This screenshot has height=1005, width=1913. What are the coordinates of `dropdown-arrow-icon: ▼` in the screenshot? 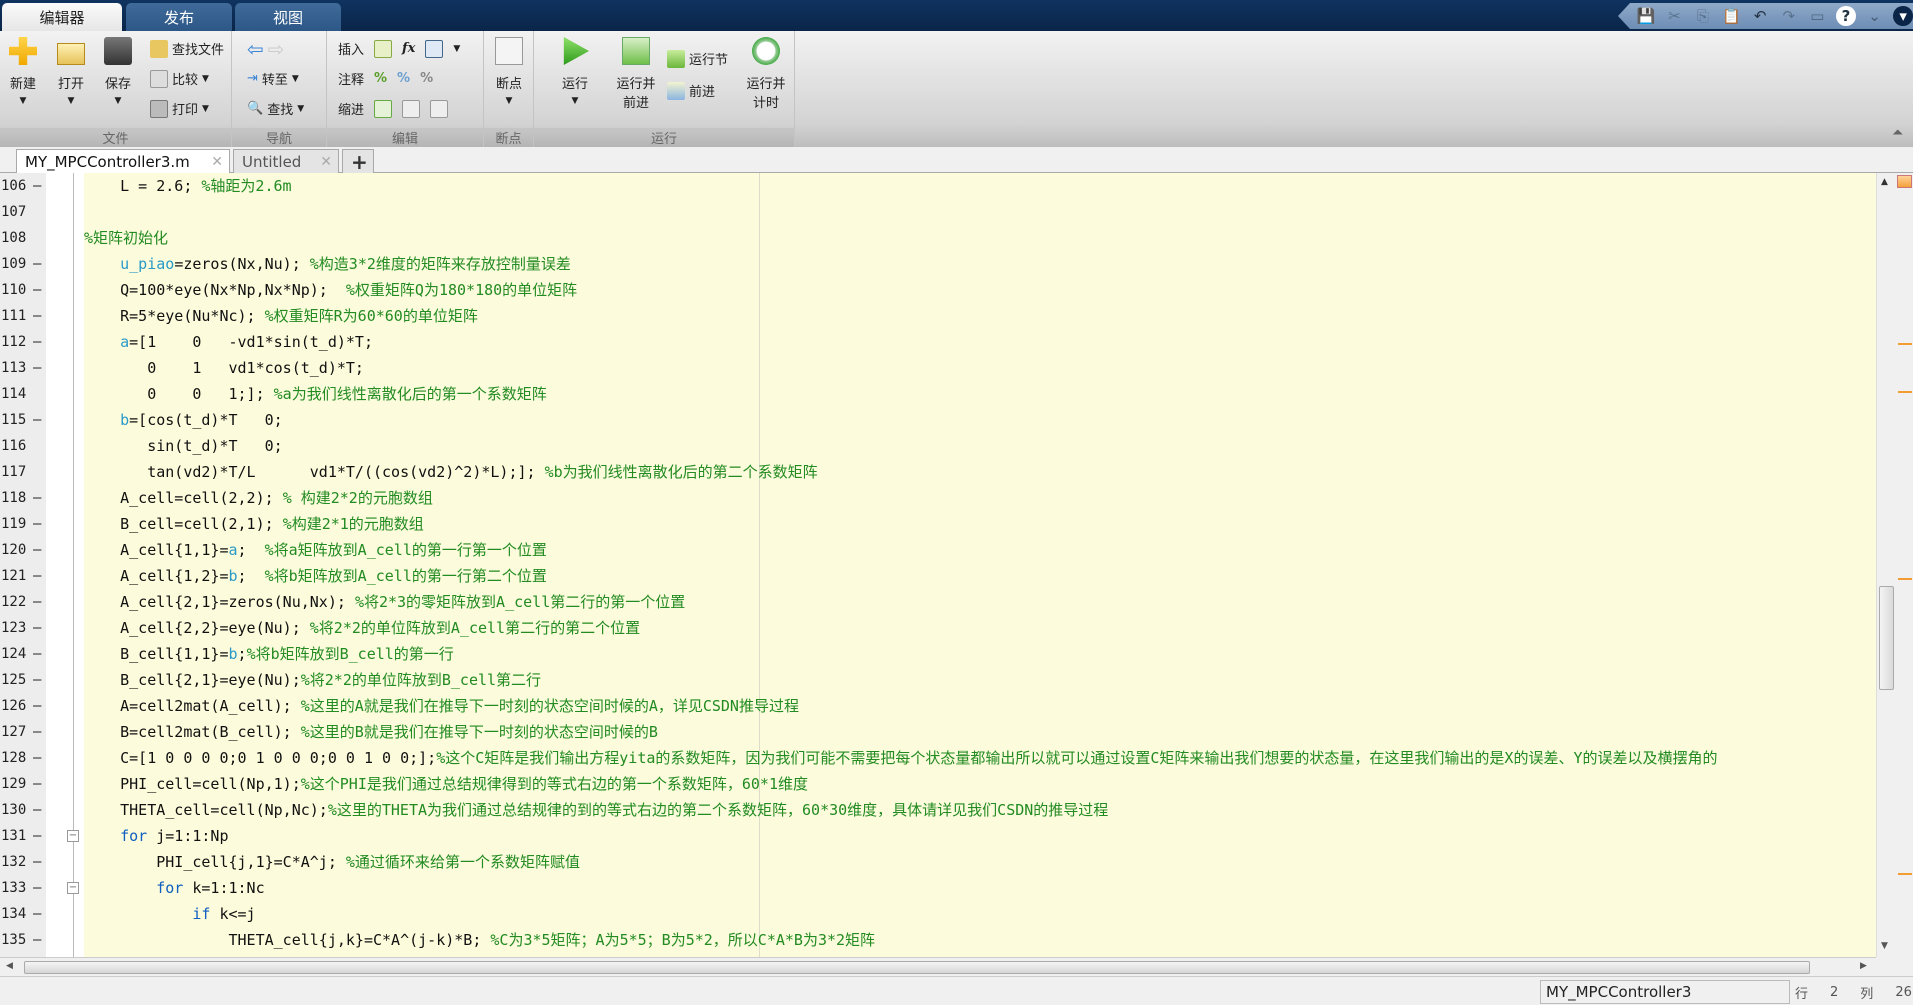 It's located at (456, 49).